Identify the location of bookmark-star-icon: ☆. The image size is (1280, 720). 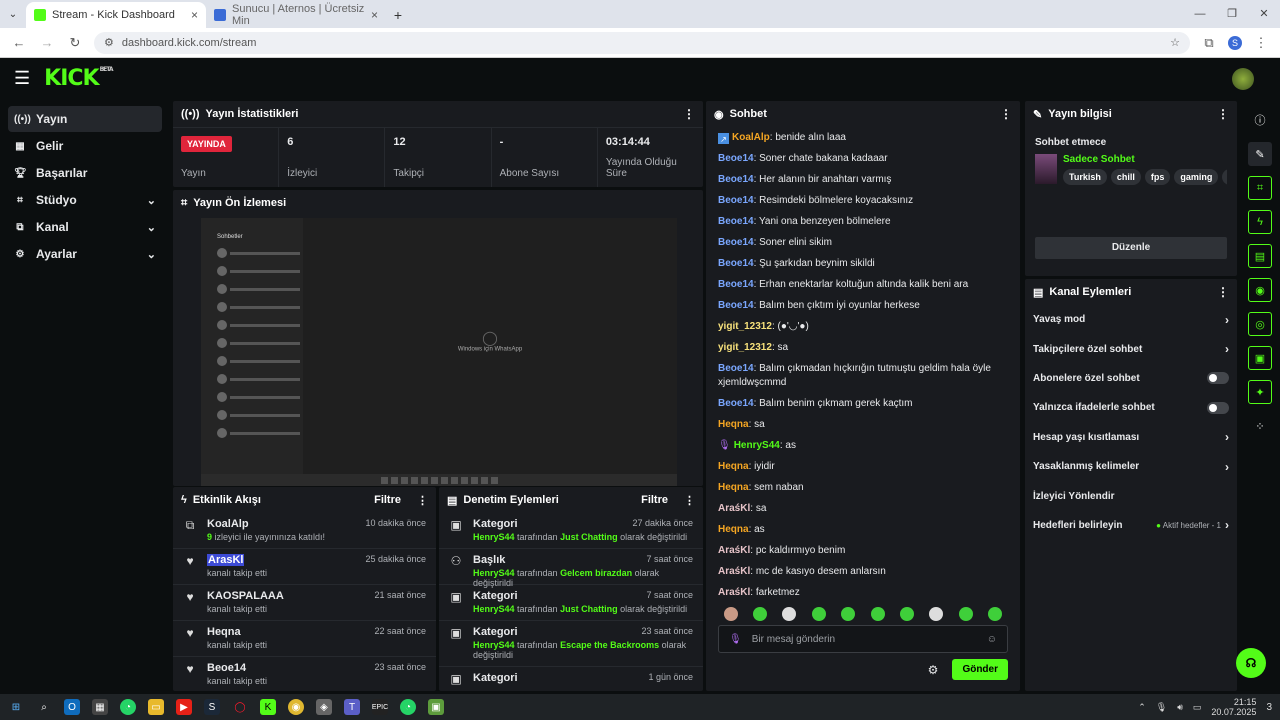
(1175, 42).